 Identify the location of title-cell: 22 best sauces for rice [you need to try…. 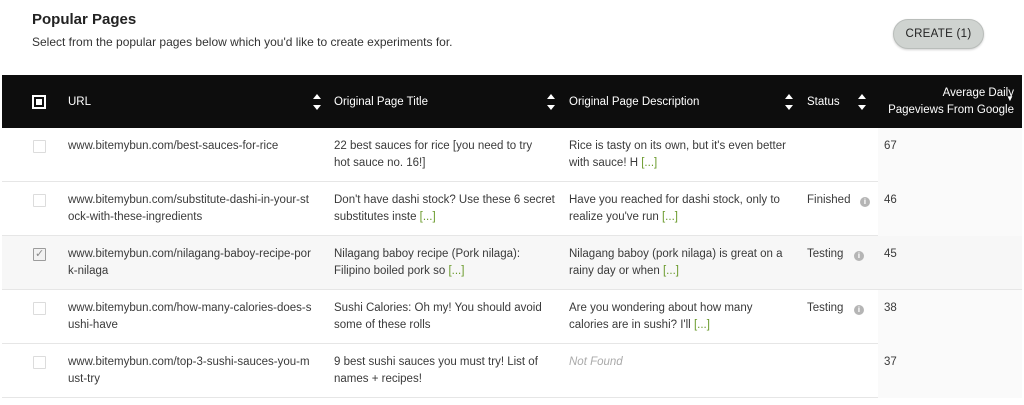
(433, 155).